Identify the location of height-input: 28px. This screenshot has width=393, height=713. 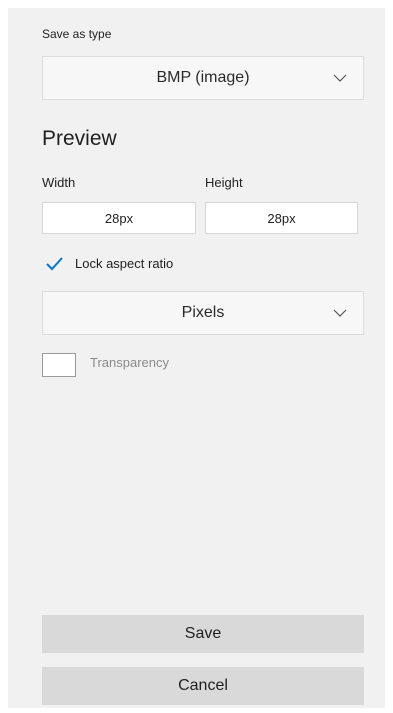
(281, 218).